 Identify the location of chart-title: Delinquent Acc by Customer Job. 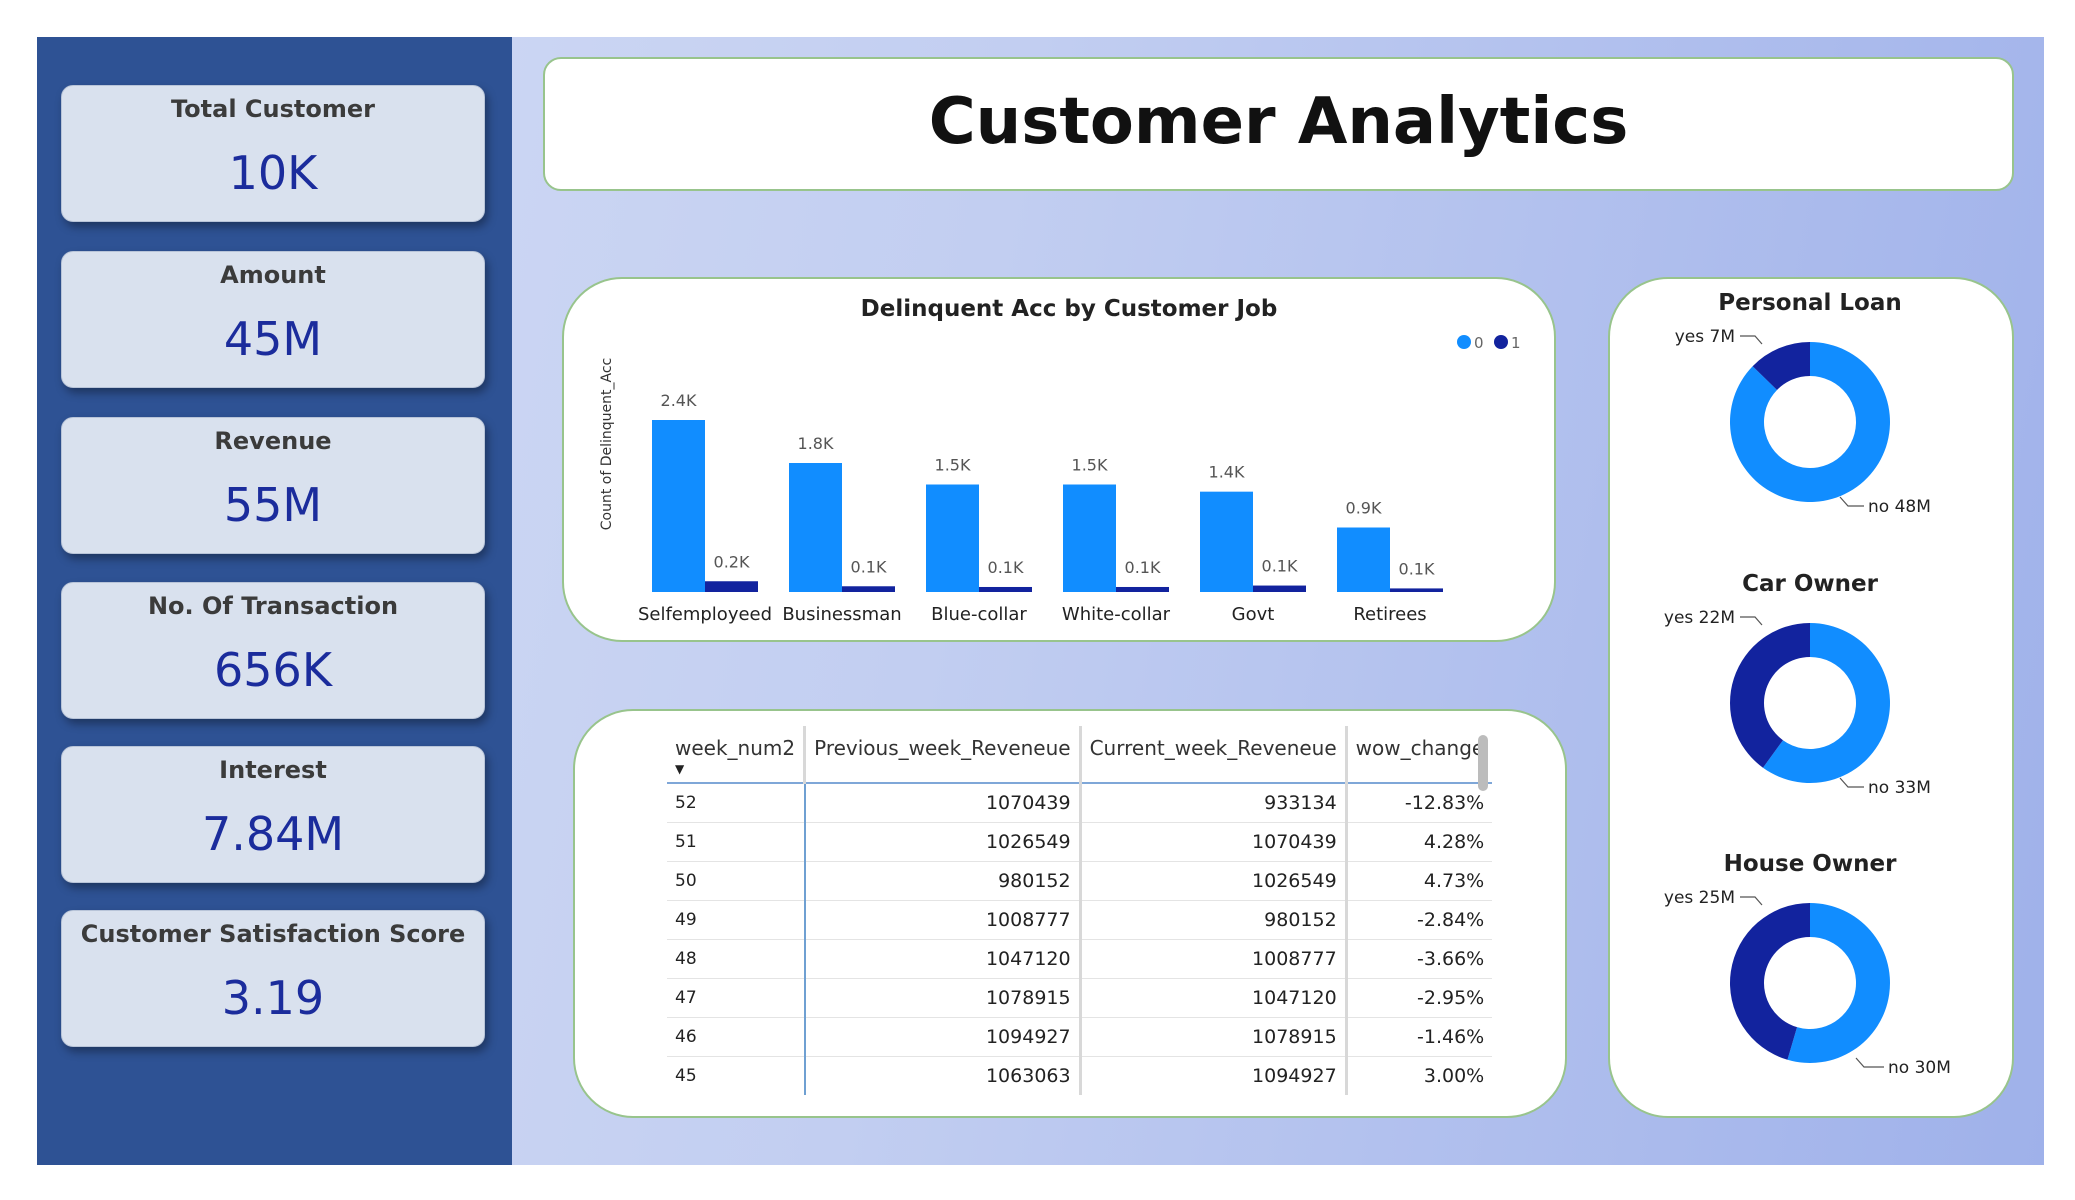
(1069, 309).